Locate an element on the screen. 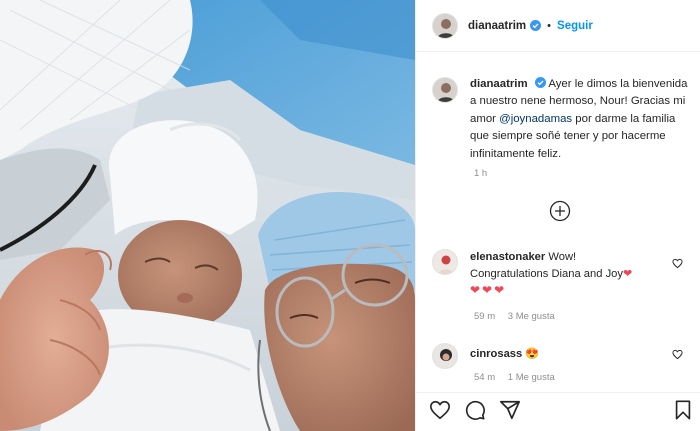 This screenshot has width=700, height=431. caption-username: dianaatrim is located at coordinates (499, 84).